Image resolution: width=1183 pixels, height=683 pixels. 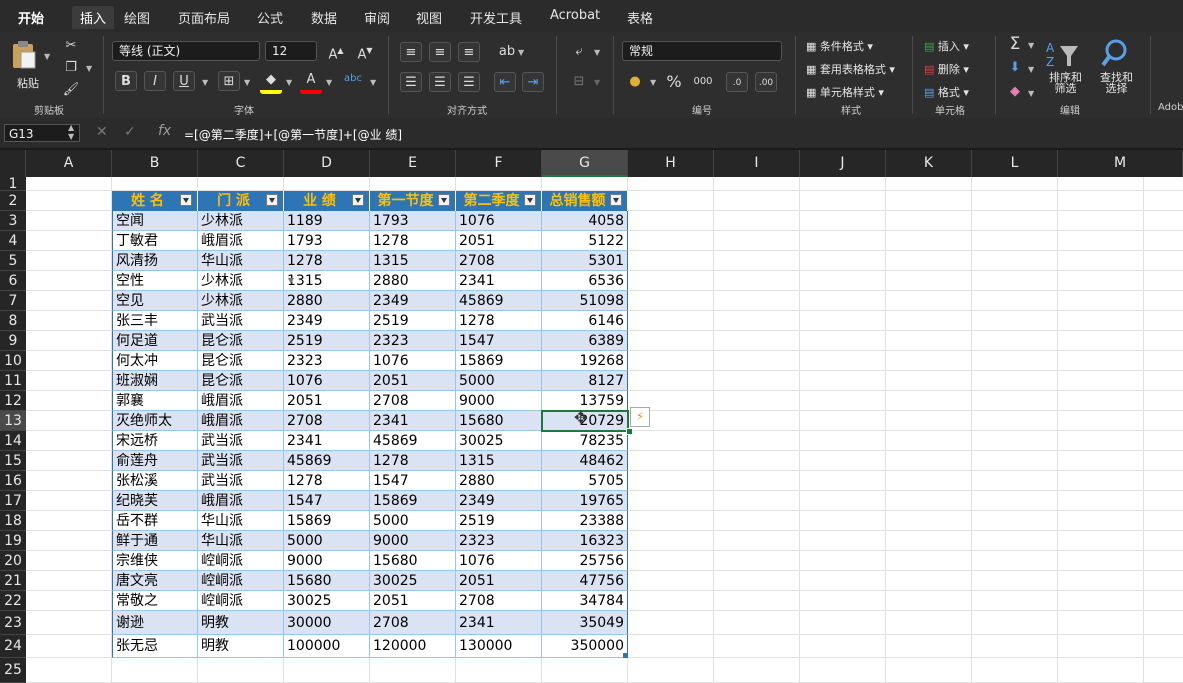 I want to click on table-cell: 华山派, so click(x=241, y=521).